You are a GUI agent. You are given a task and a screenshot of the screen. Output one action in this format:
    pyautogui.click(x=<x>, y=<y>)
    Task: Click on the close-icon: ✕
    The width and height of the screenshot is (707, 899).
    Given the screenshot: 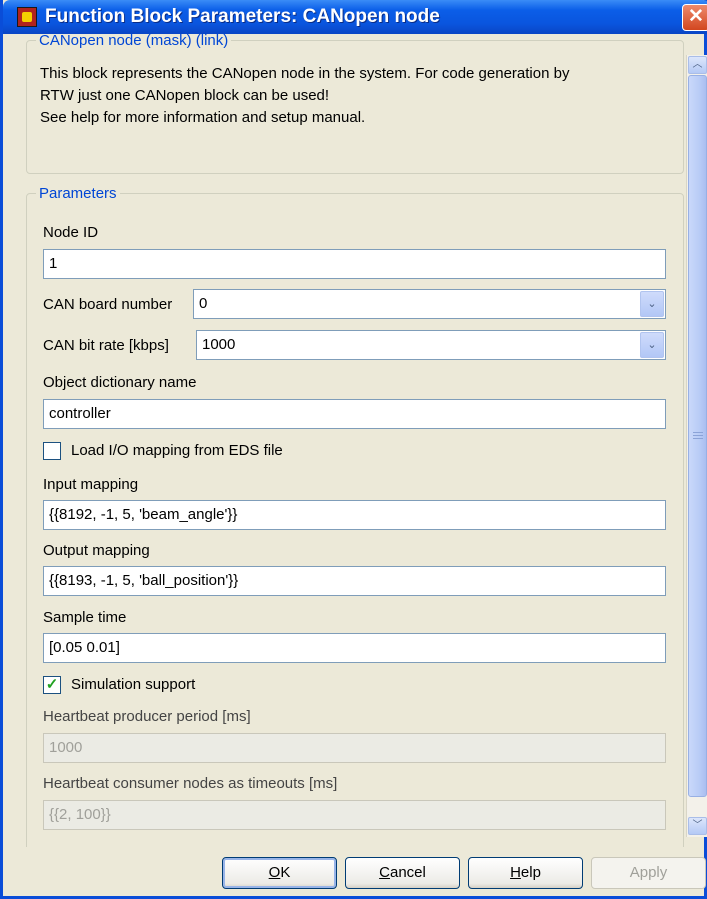 What is the action you would take?
    pyautogui.click(x=696, y=16)
    